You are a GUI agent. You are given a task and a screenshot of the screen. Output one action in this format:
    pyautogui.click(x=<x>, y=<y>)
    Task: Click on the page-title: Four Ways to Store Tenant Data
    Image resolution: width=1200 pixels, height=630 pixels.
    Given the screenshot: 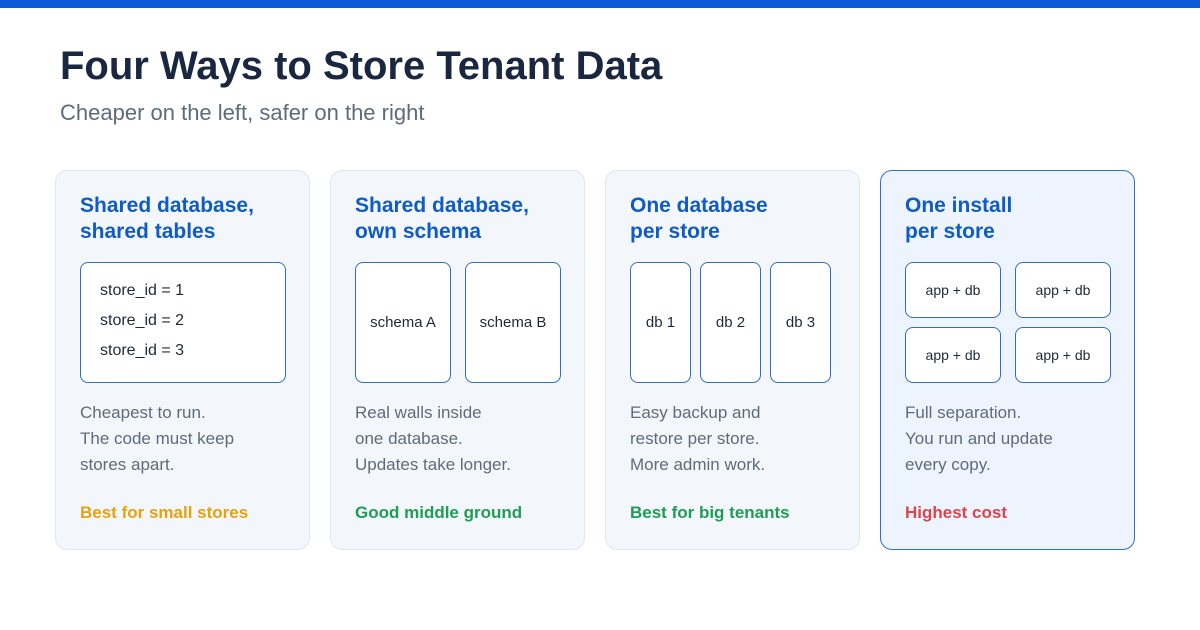 What is the action you would take?
    pyautogui.click(x=361, y=66)
    